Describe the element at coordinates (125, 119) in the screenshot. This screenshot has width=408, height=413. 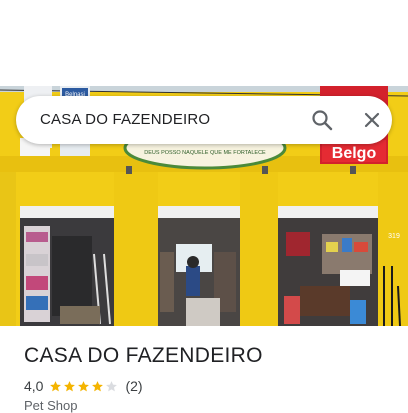
I see `search-input: CASA DO FAZENDEIRO` at that location.